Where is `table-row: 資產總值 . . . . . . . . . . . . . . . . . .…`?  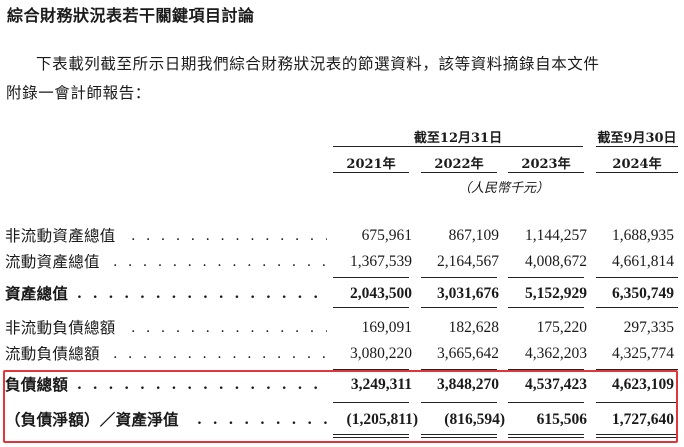 table-row: 資產總值 . . . . . . . . . . . . . . . . . .… is located at coordinates (340, 294).